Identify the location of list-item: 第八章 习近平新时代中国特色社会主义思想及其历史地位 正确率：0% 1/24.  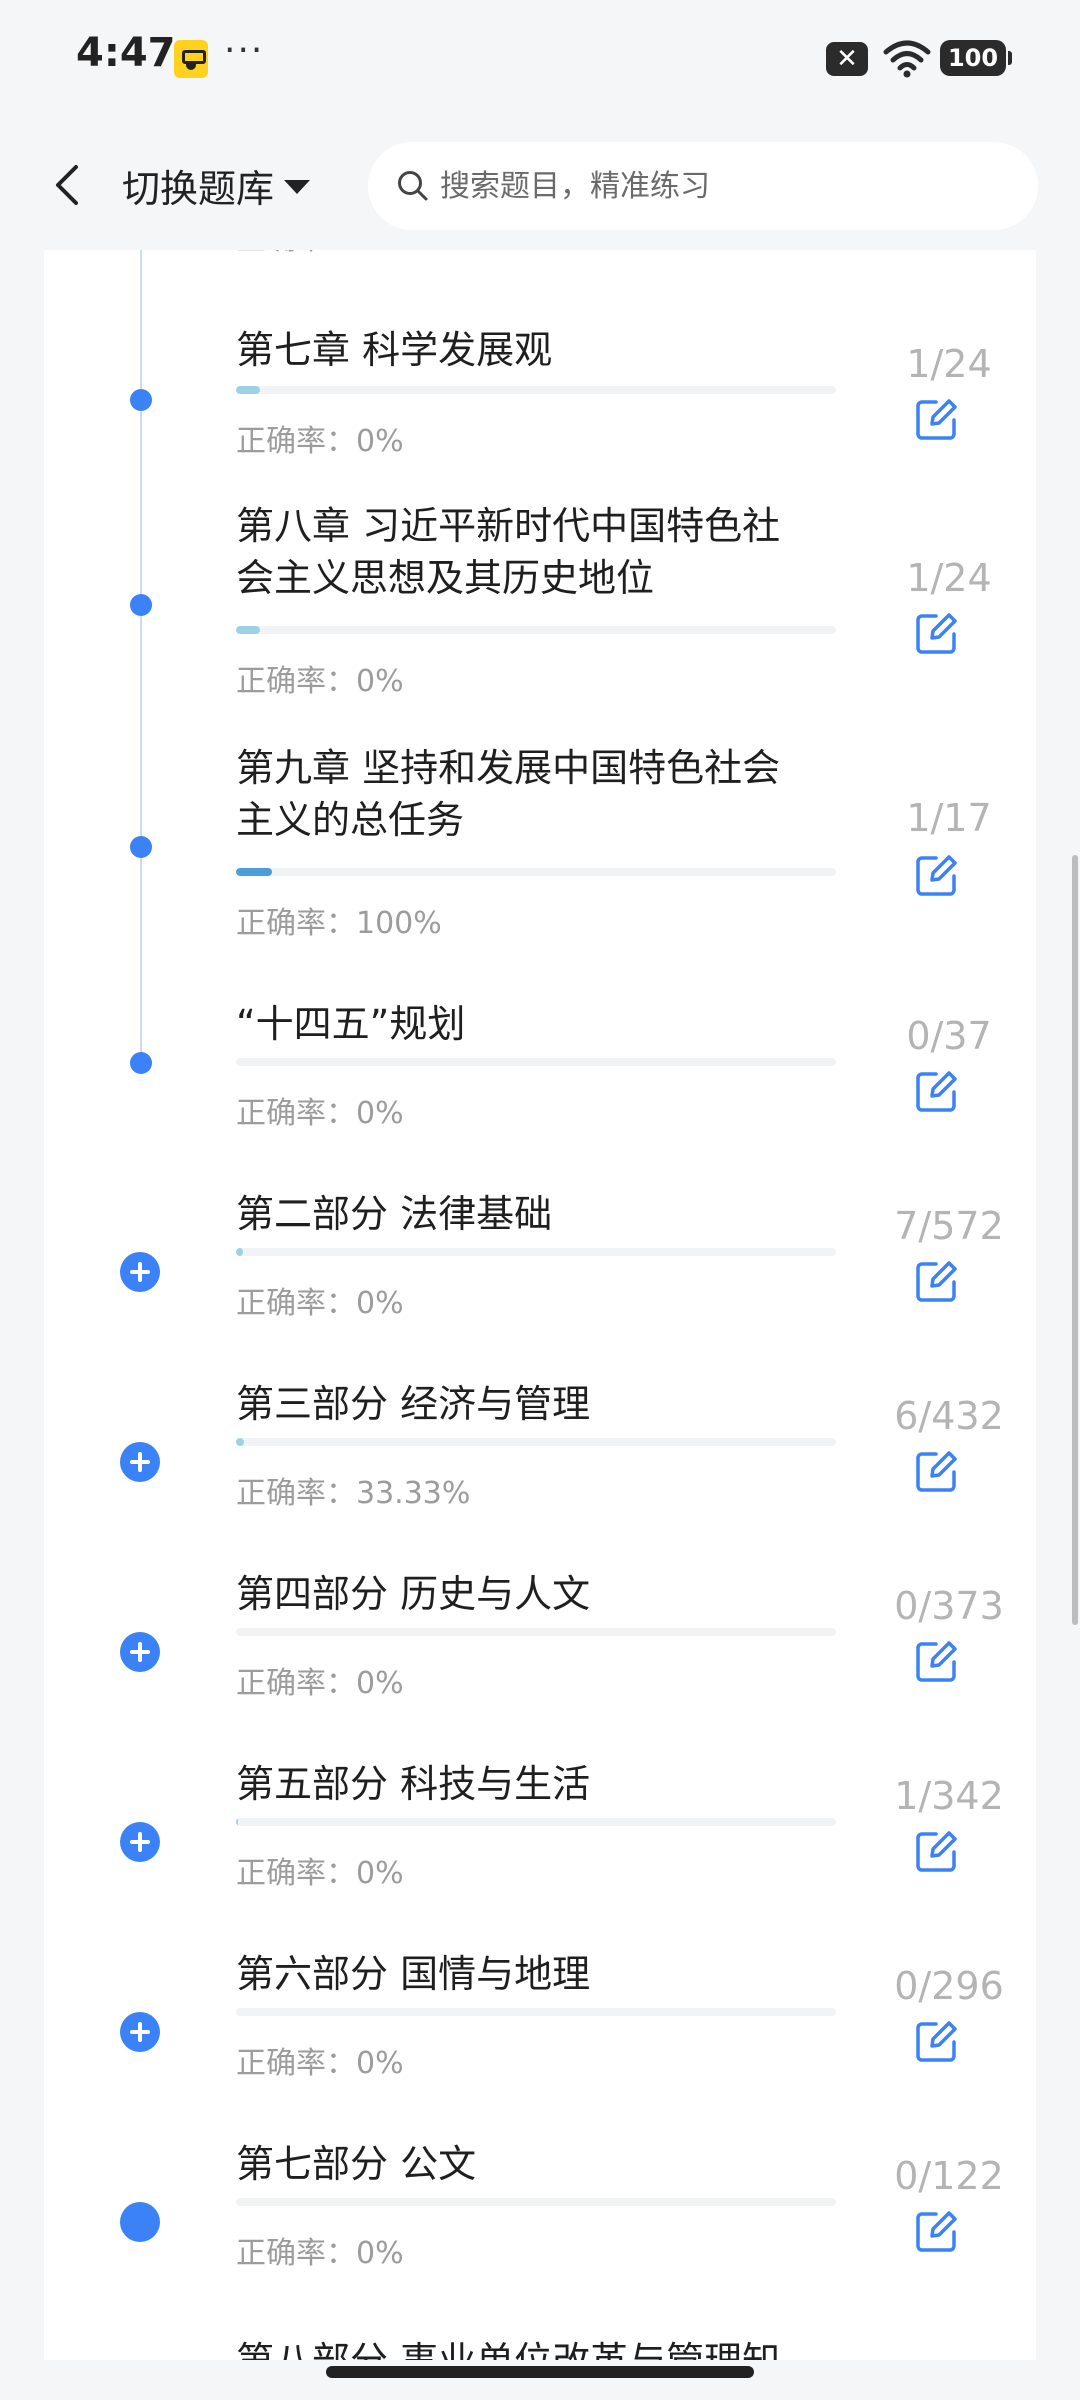
(540, 620).